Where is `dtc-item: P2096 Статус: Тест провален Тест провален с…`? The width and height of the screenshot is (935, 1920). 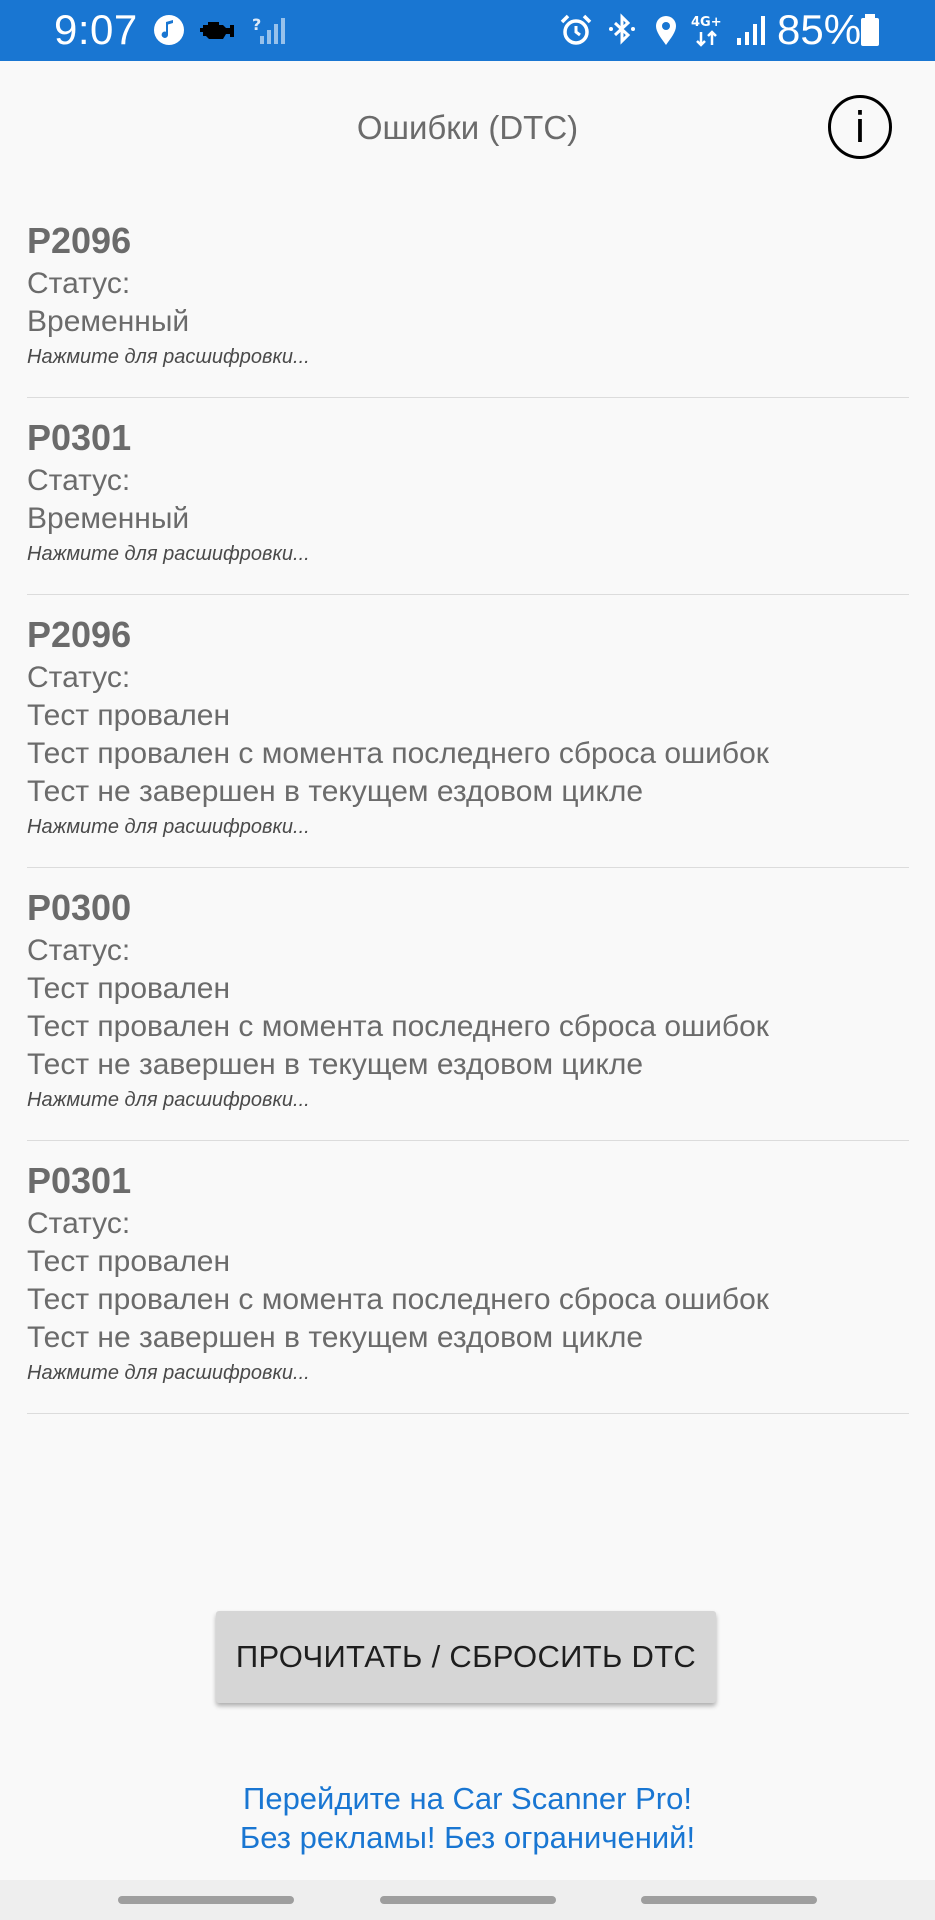 dtc-item: P2096 Статус: Тест провален Тест провален с… is located at coordinates (468, 731).